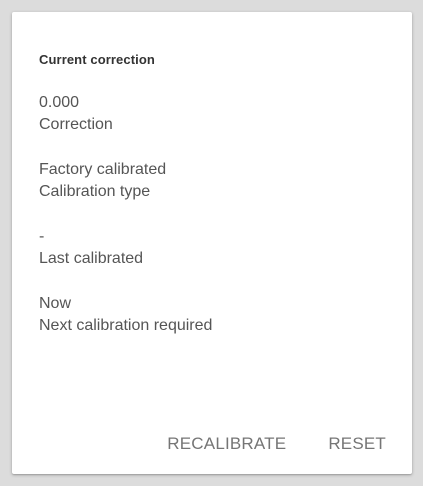 The width and height of the screenshot is (423, 486). I want to click on correction-label: Correction, so click(76, 124).